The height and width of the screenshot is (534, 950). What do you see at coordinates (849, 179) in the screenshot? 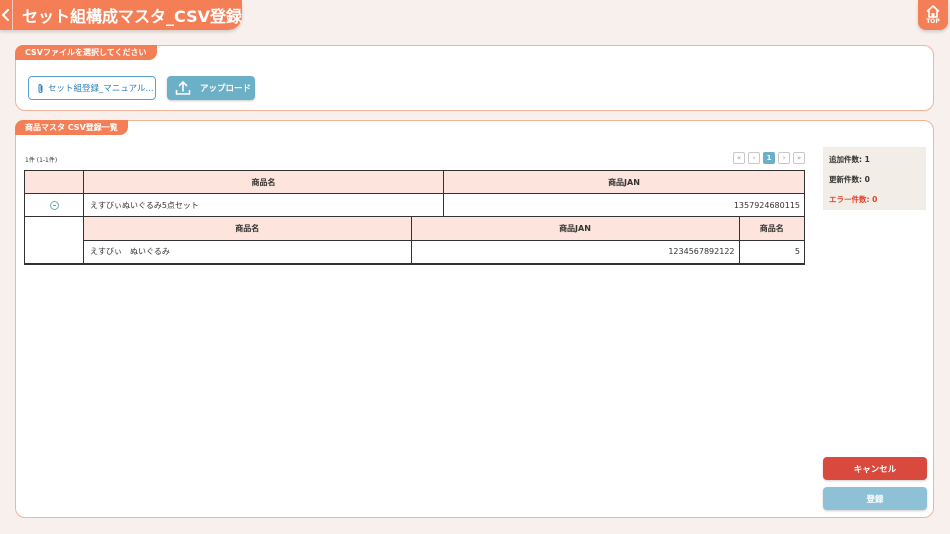
I see `updated-count: 更新件数: 0` at bounding box center [849, 179].